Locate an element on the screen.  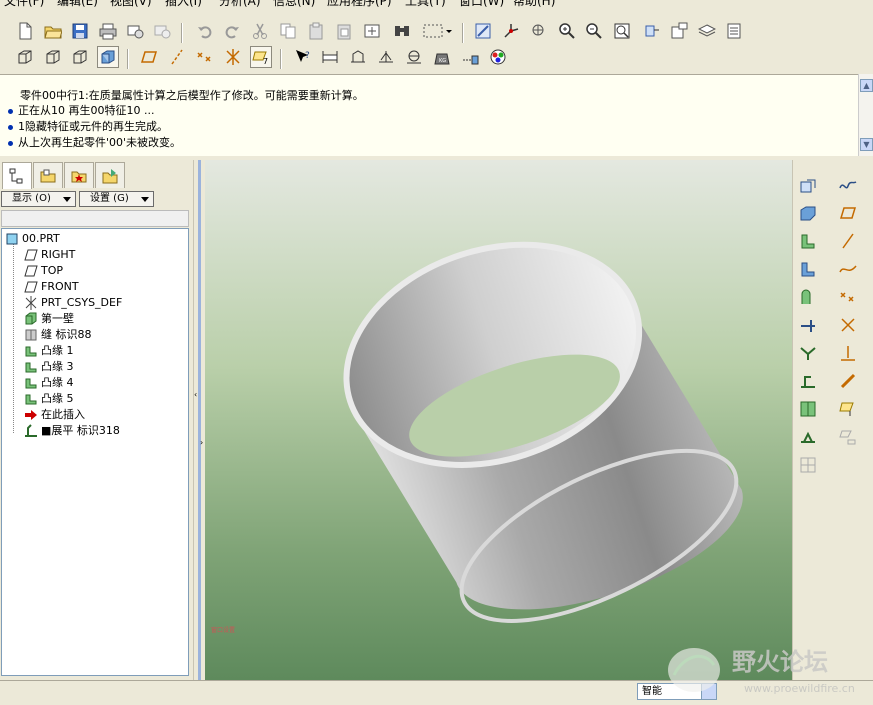
email-icon is located at coordinates (135, 31).